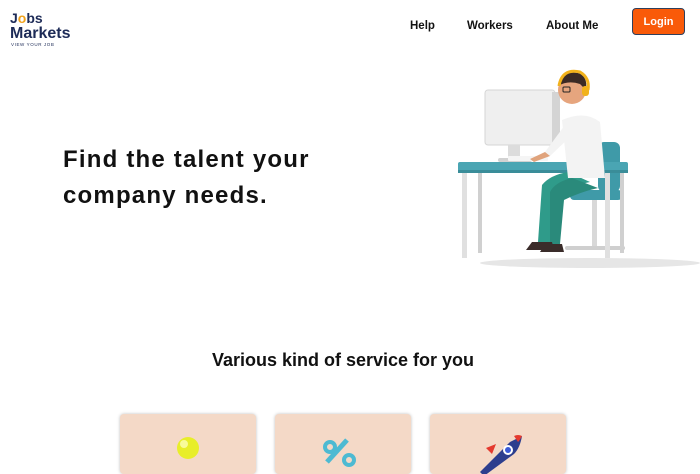  What do you see at coordinates (501, 454) in the screenshot?
I see `rocket-icon` at bounding box center [501, 454].